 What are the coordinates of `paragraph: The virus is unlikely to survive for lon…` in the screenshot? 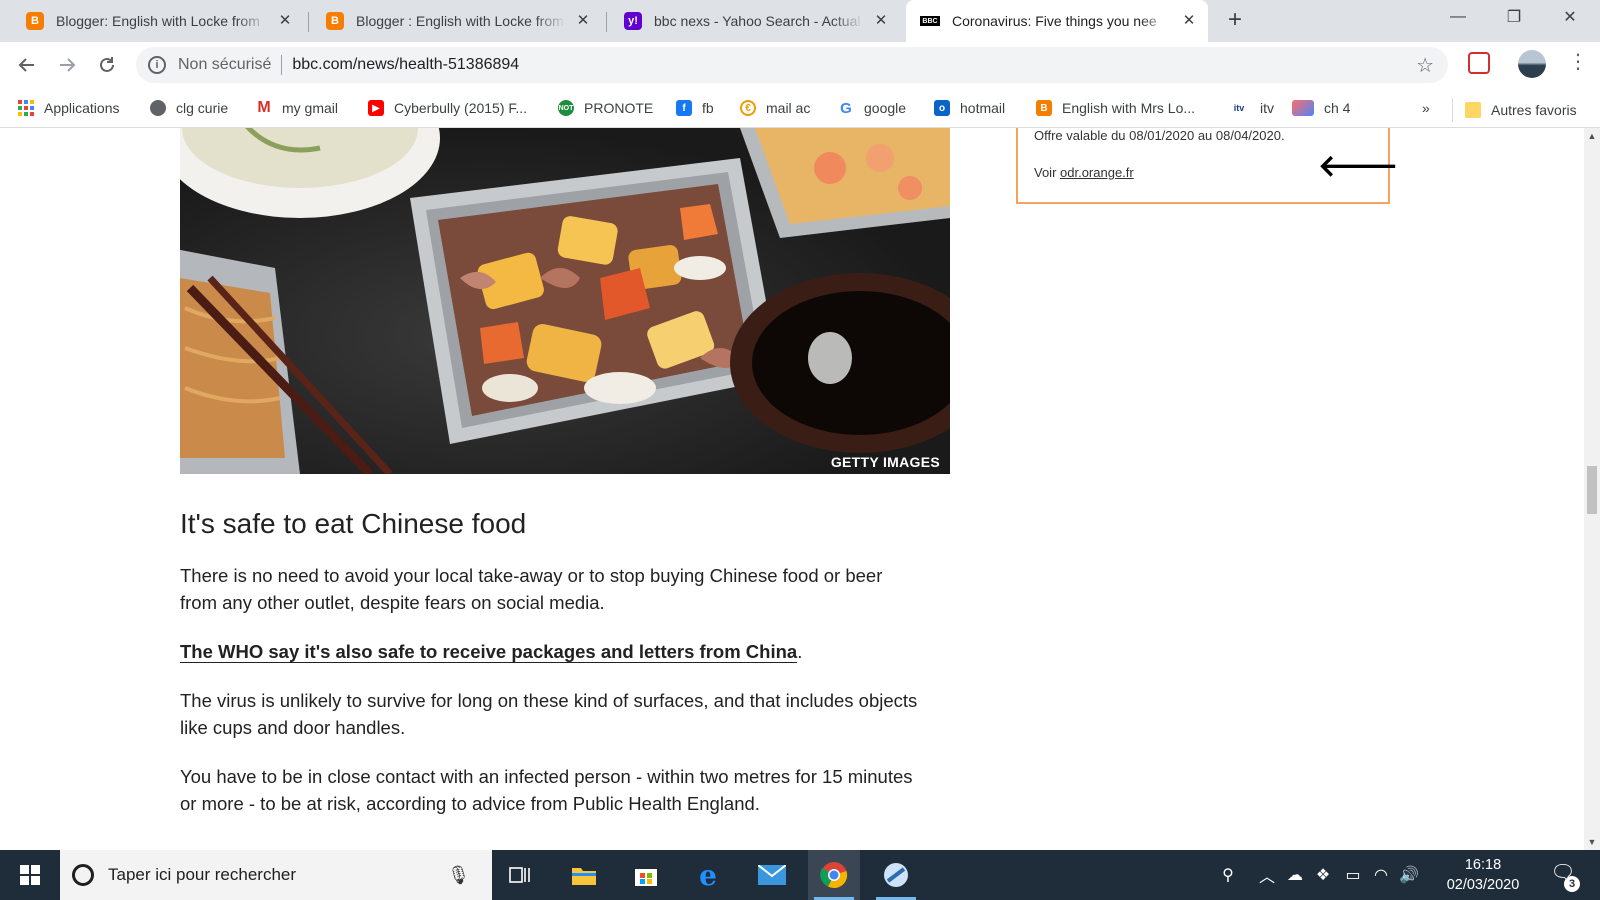 It's located at (549, 714).